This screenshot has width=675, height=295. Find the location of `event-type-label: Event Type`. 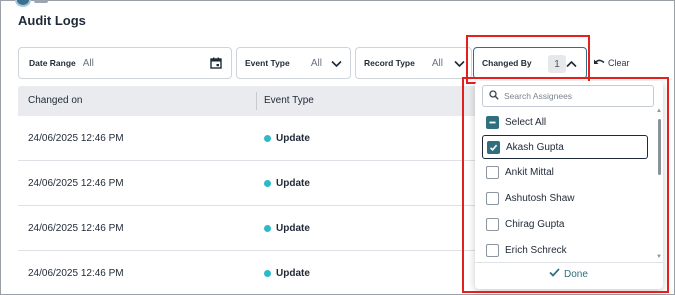

event-type-label: Event Type is located at coordinates (267, 63).